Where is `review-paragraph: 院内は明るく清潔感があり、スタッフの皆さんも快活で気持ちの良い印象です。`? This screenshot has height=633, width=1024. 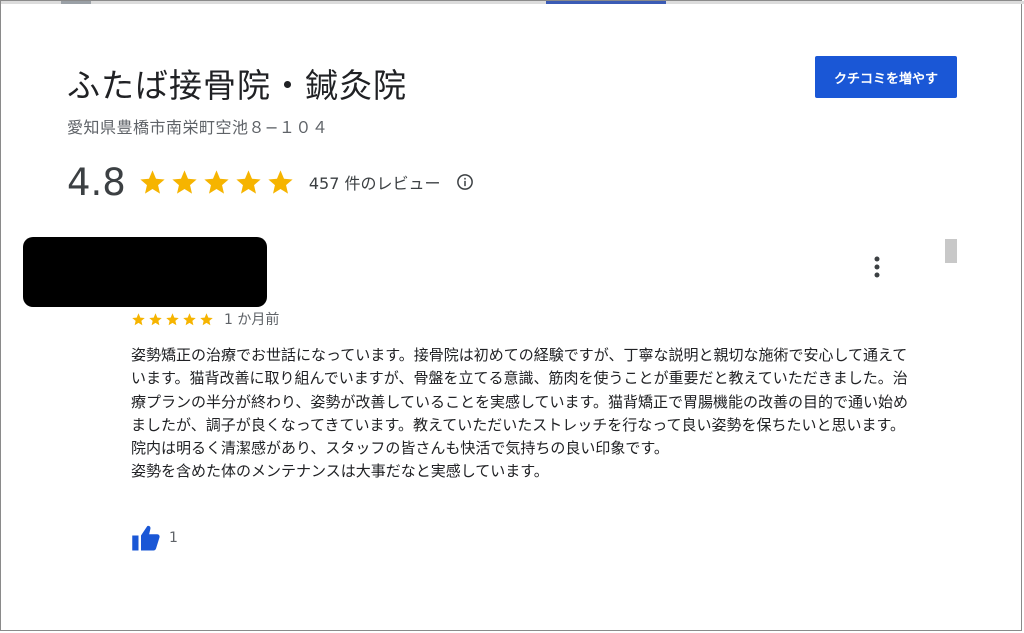
review-paragraph: 院内は明るく清潔感があり、スタッフの皆さんも快活で気持ちの良い印象です。 is located at coordinates (400, 448).